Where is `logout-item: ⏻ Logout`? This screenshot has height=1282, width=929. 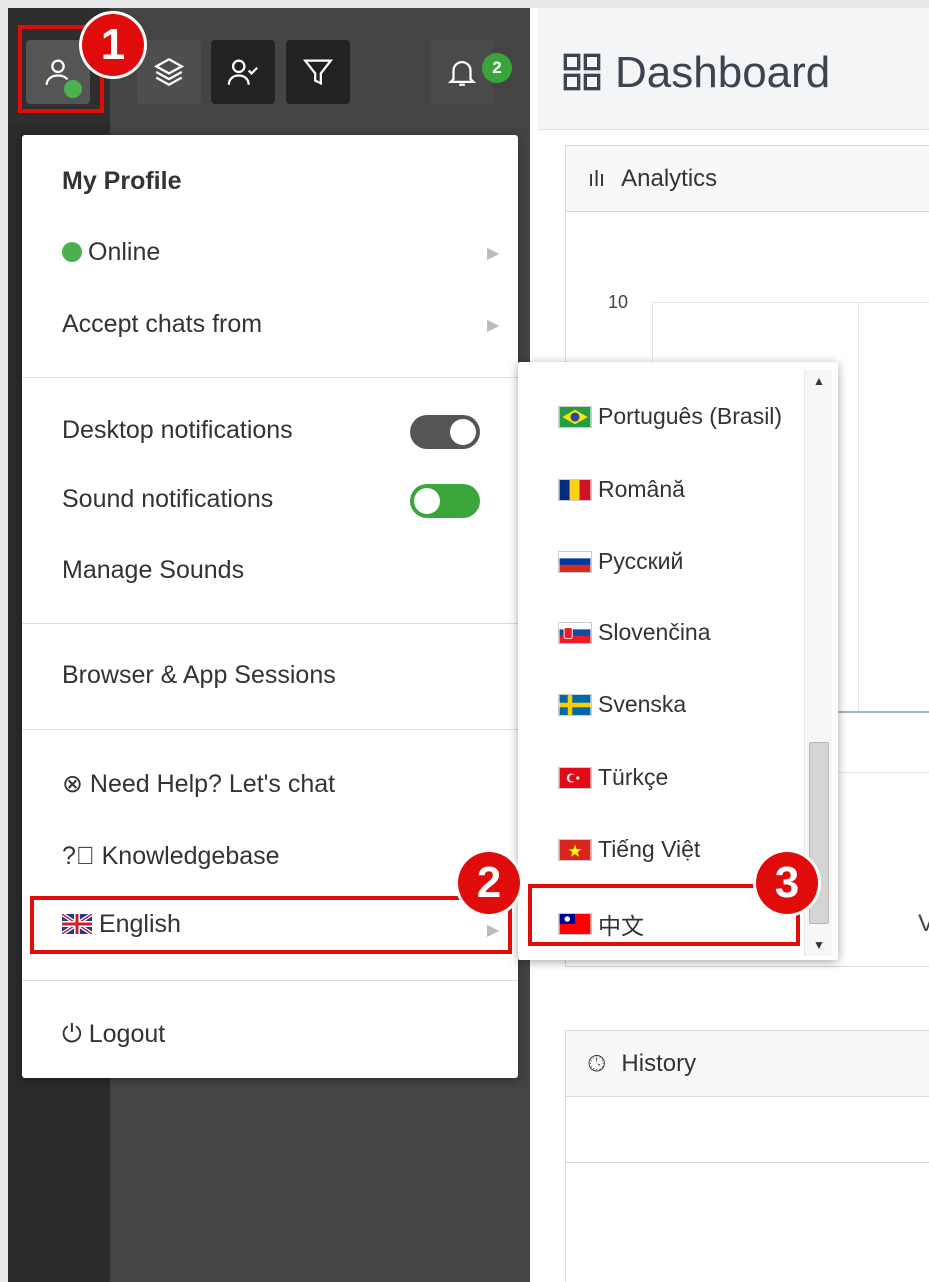
logout-item: ⏻ Logout is located at coordinates (113, 1034).